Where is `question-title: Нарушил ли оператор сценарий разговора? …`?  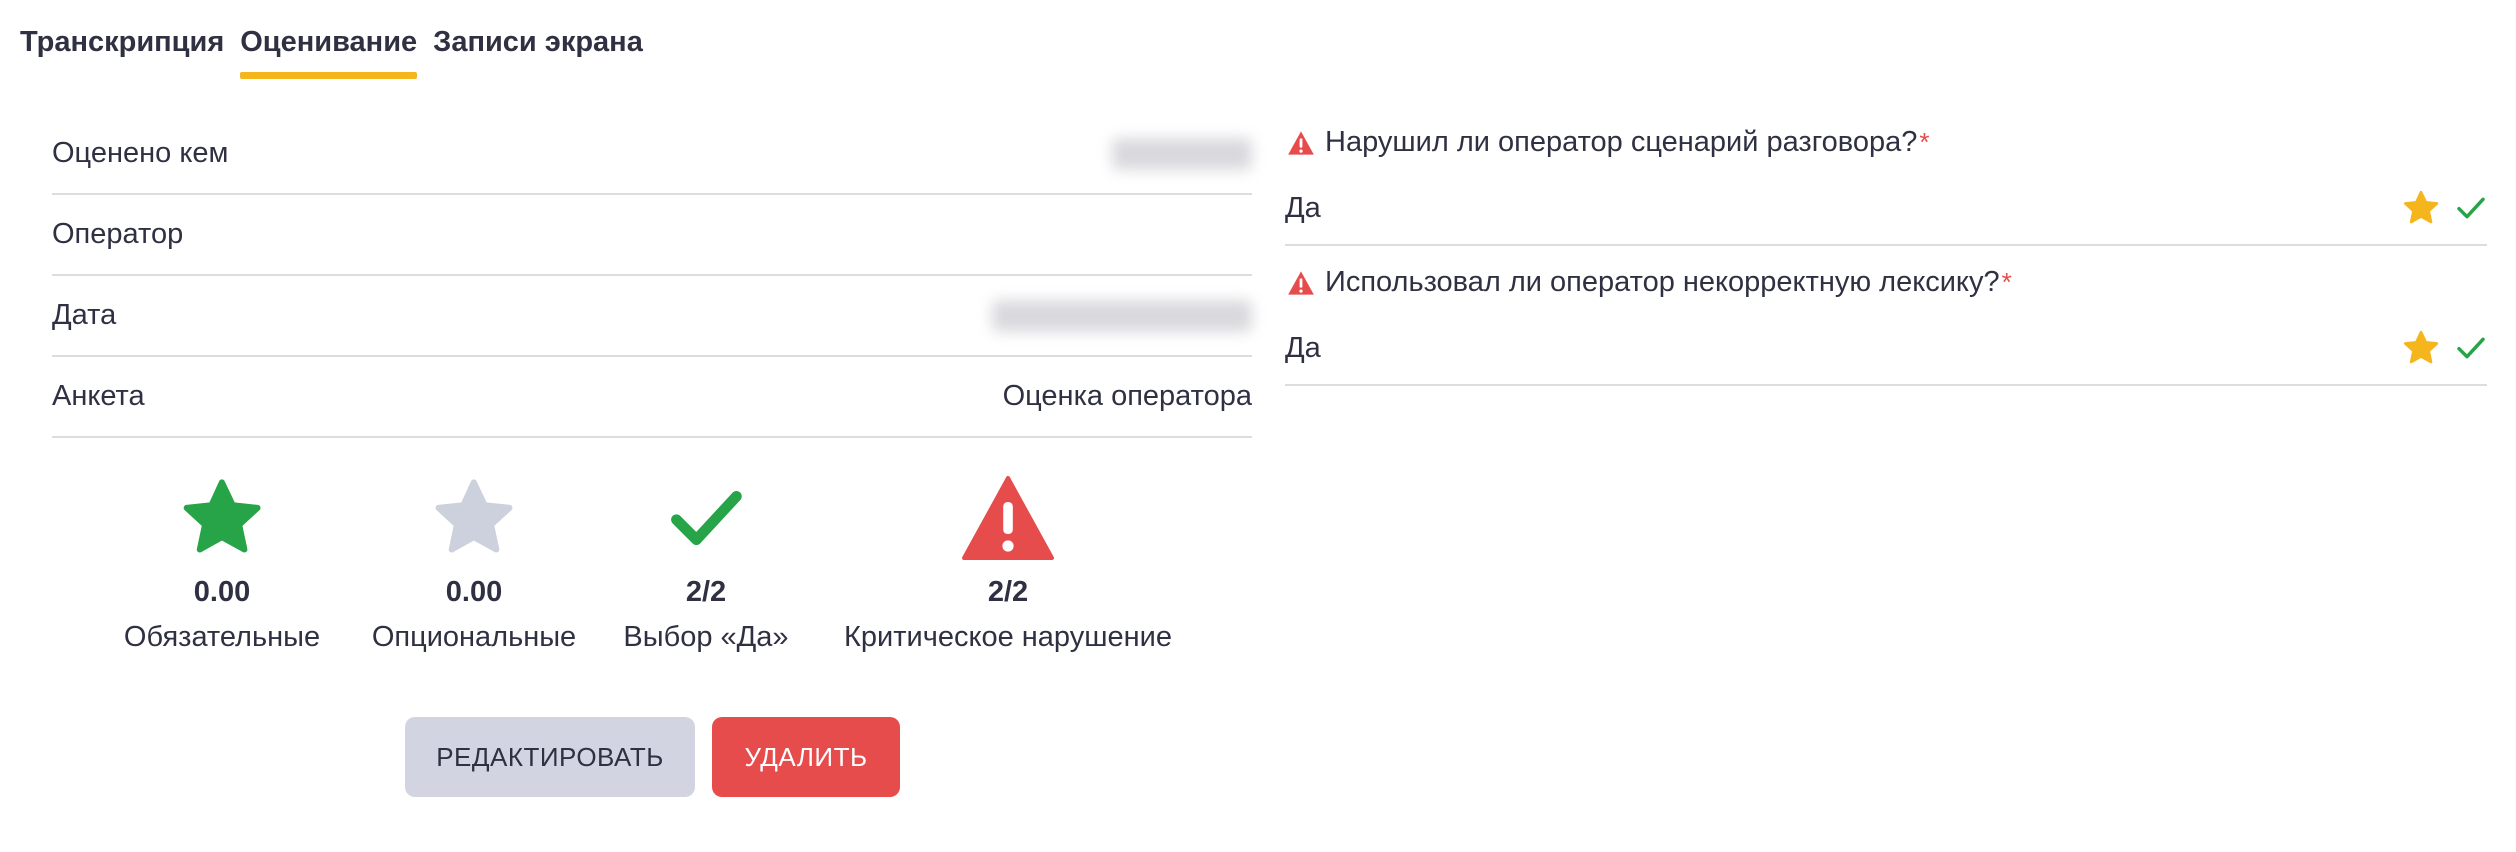 question-title: Нарушил ли оператор сценарий разговора? … is located at coordinates (1608, 142).